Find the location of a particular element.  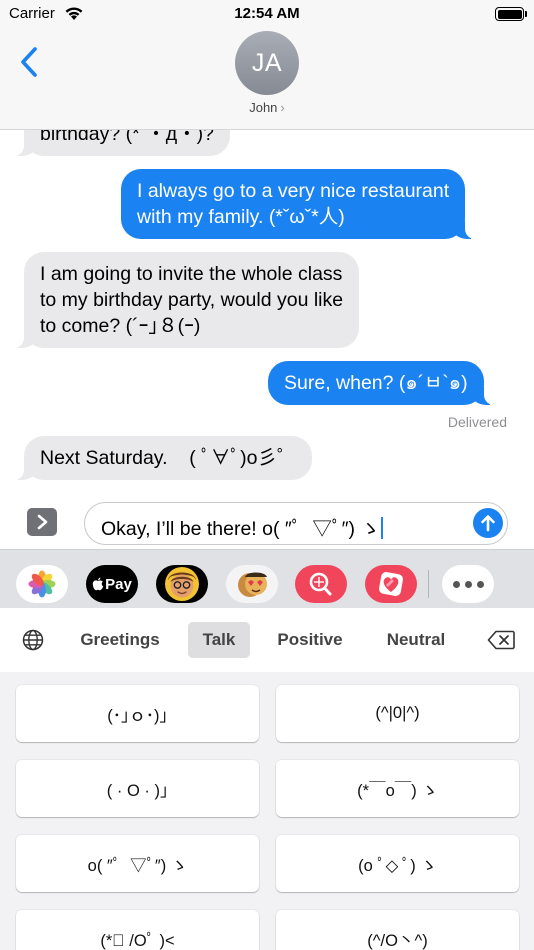

apple-logo-icon is located at coordinates (98, 584).